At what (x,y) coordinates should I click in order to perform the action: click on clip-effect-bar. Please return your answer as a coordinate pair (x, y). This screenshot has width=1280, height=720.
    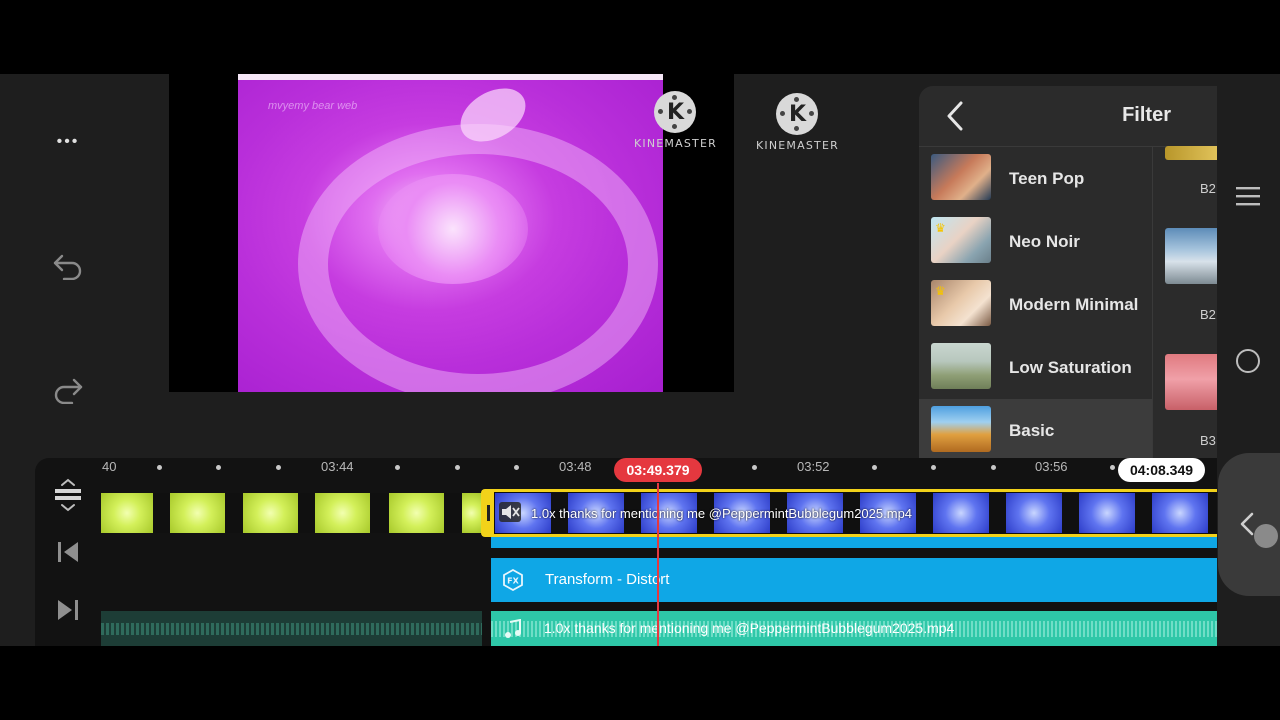
    Looking at the image, I should click on (854, 542).